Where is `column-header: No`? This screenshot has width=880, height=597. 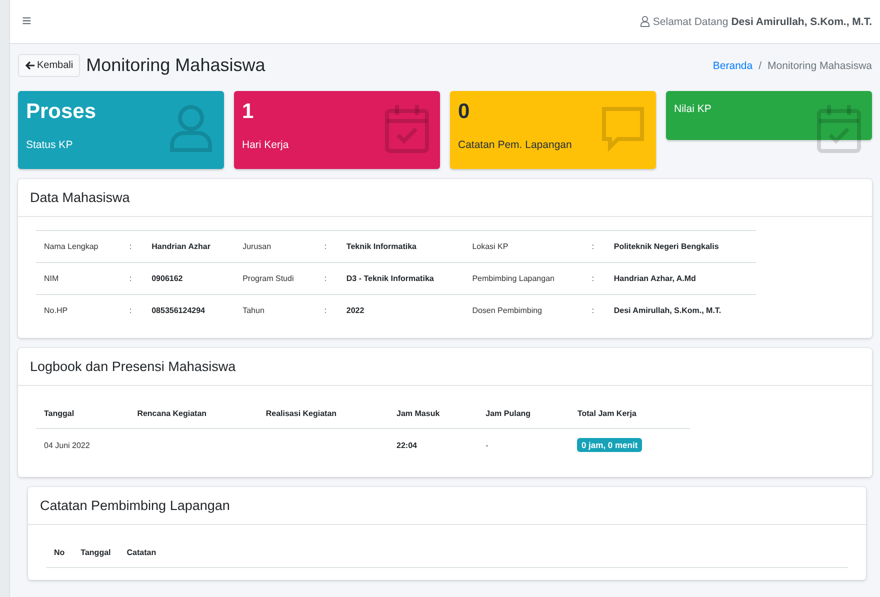 column-header: No is located at coordinates (59, 553).